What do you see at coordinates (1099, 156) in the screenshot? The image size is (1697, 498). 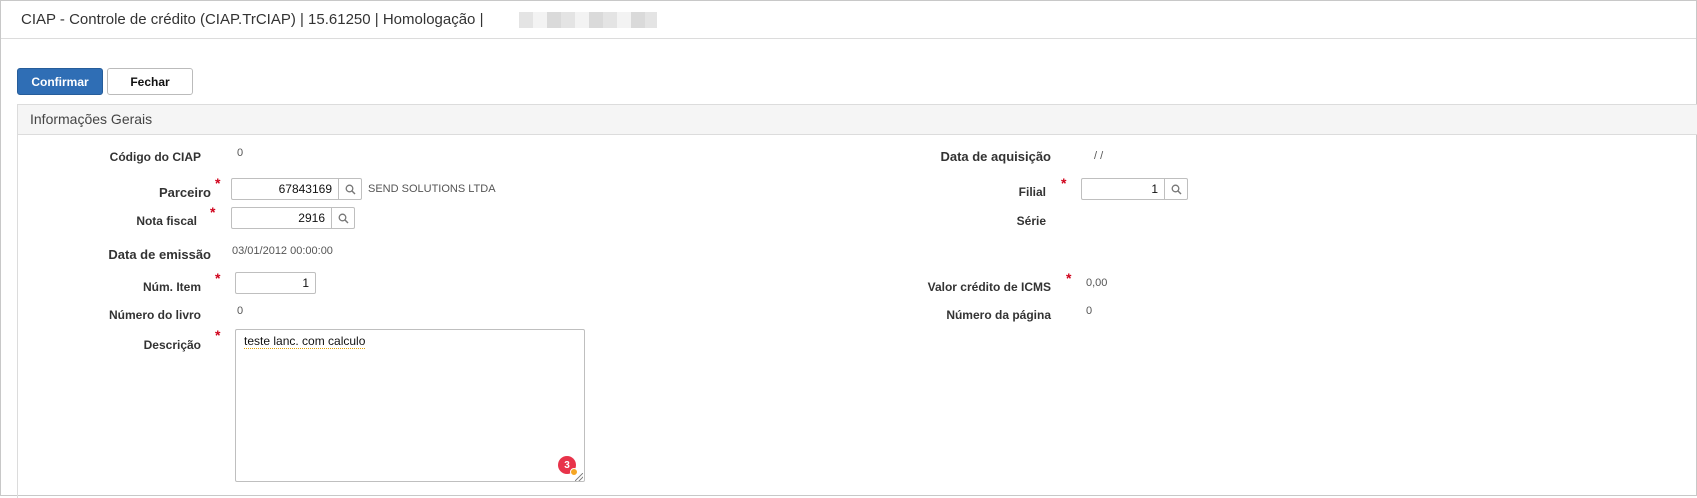 I see `data-aquisicao-value: / /` at bounding box center [1099, 156].